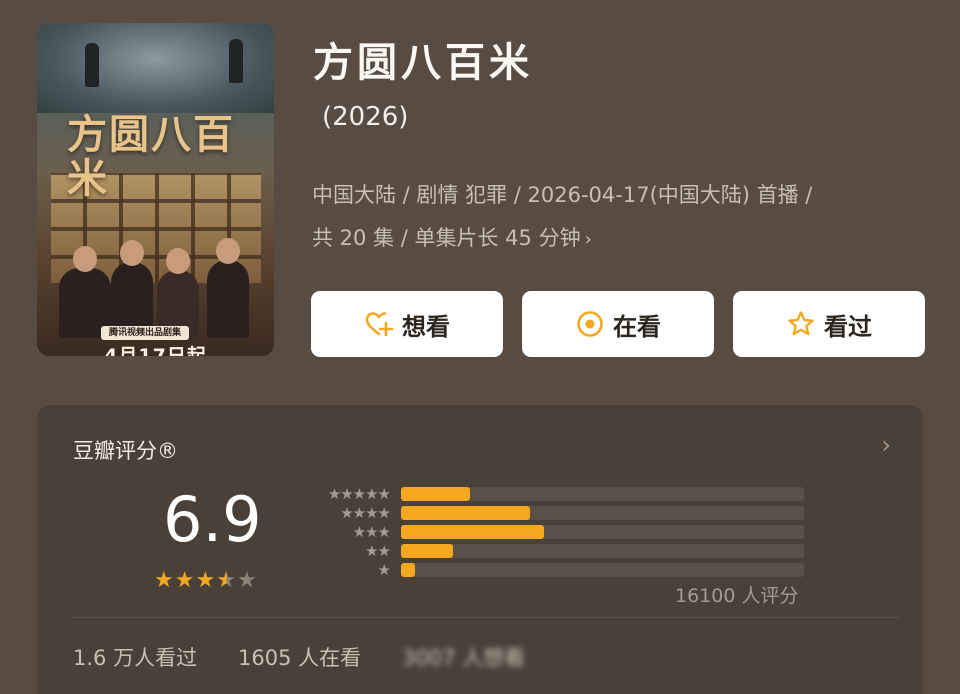 This screenshot has width=960, height=694. Describe the element at coordinates (848, 326) in the screenshot. I see `watched-label: 看过` at that location.